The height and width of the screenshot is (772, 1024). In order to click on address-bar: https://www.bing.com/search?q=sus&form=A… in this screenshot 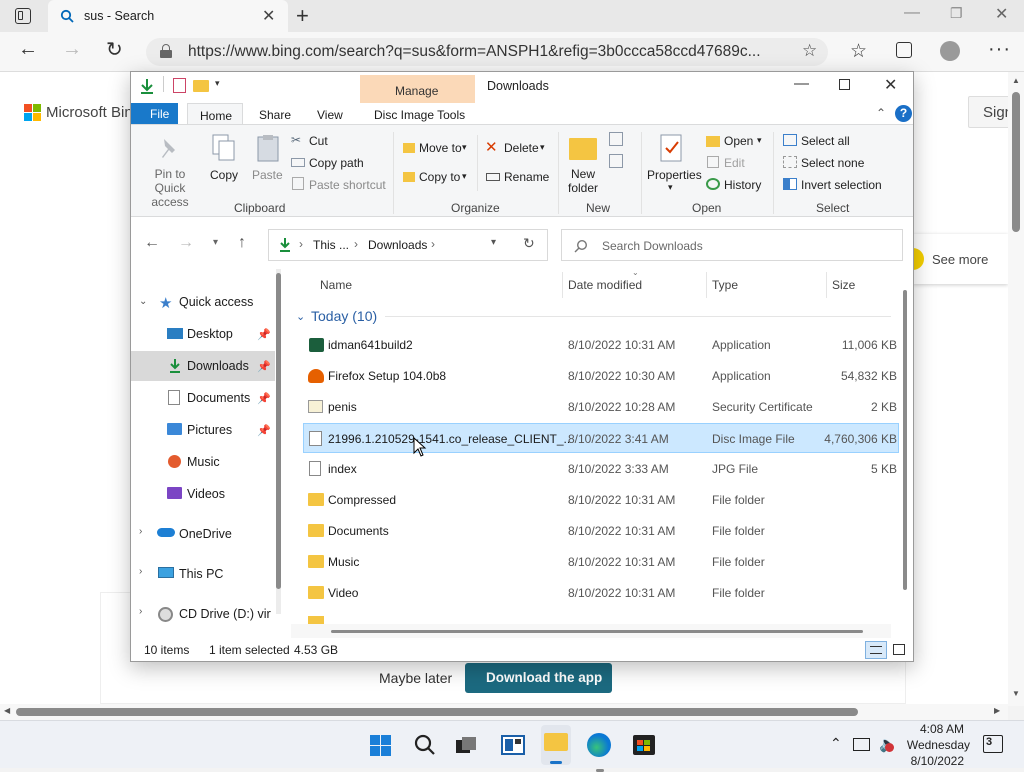, I will do `click(487, 52)`.